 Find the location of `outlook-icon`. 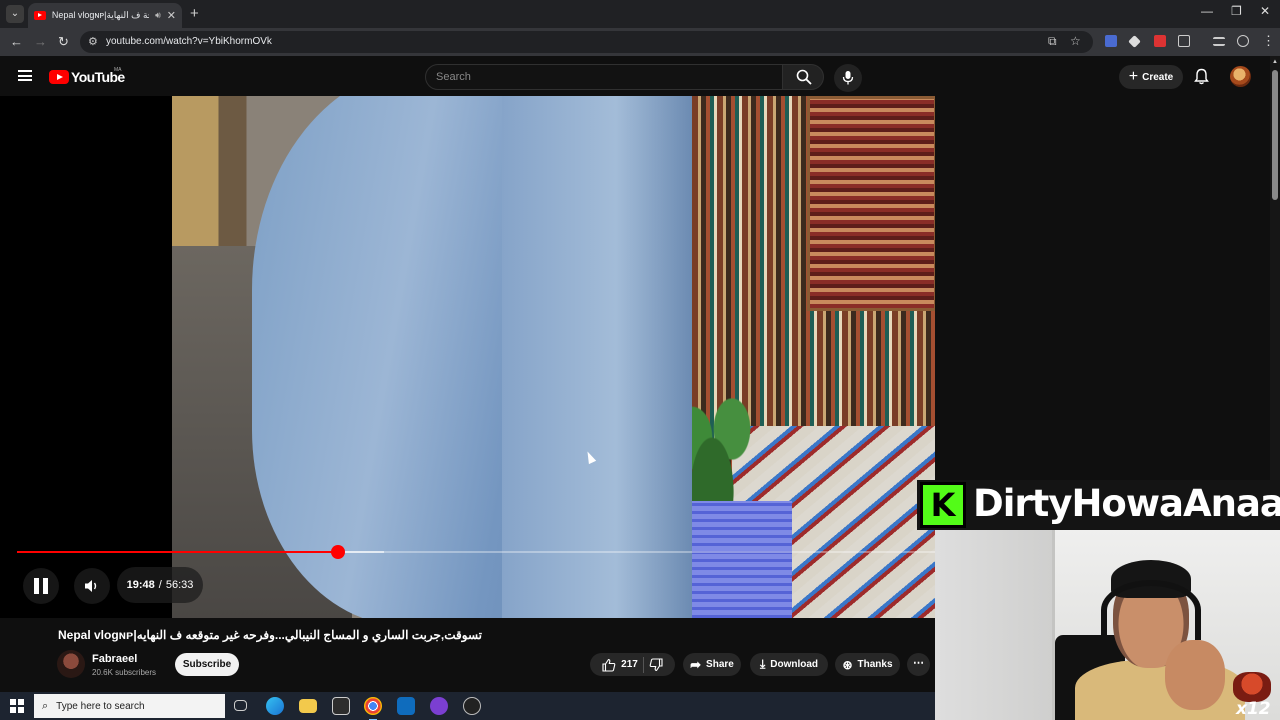

outlook-icon is located at coordinates (406, 706).